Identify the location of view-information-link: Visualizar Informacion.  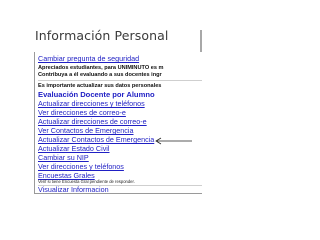
(73, 189).